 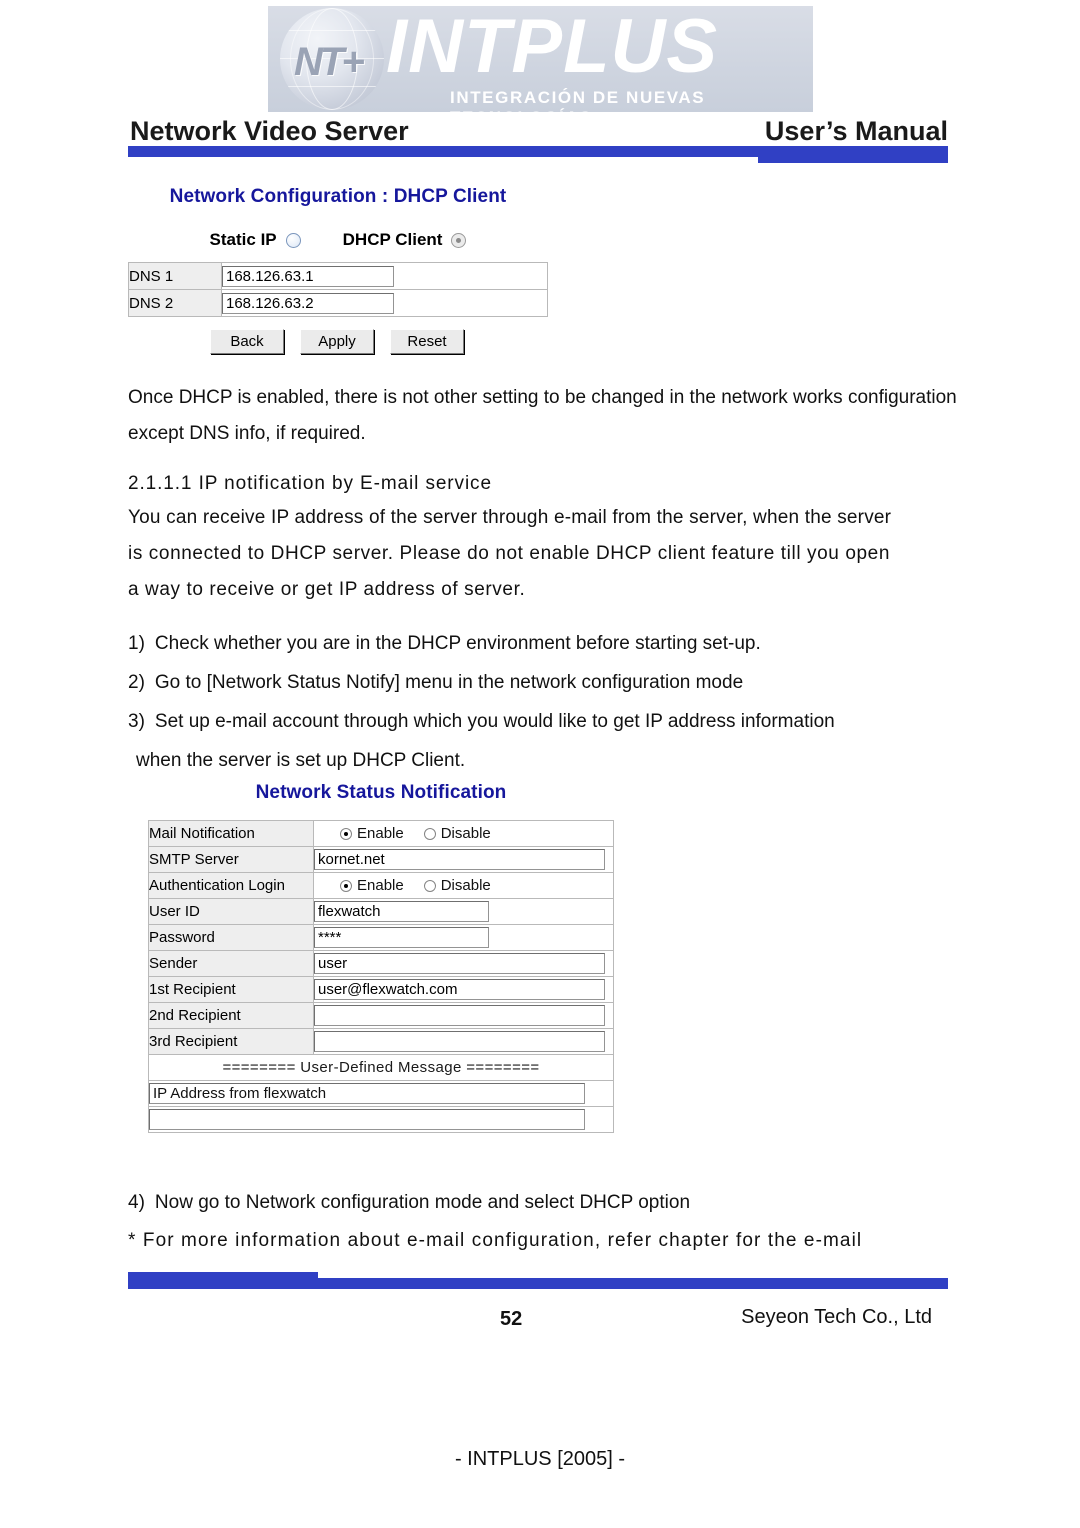 I want to click on step-number: 3), so click(x=136, y=721).